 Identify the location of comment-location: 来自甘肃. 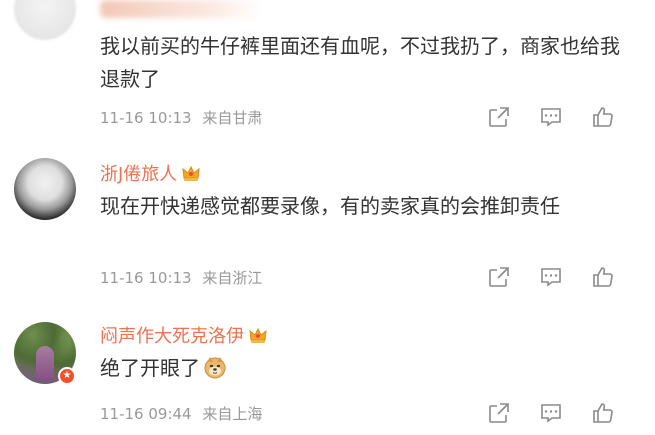
(232, 118).